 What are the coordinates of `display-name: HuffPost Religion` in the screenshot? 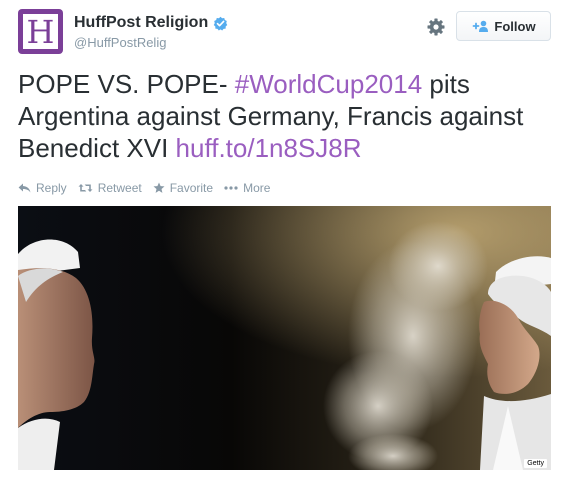 It's located at (151, 23).